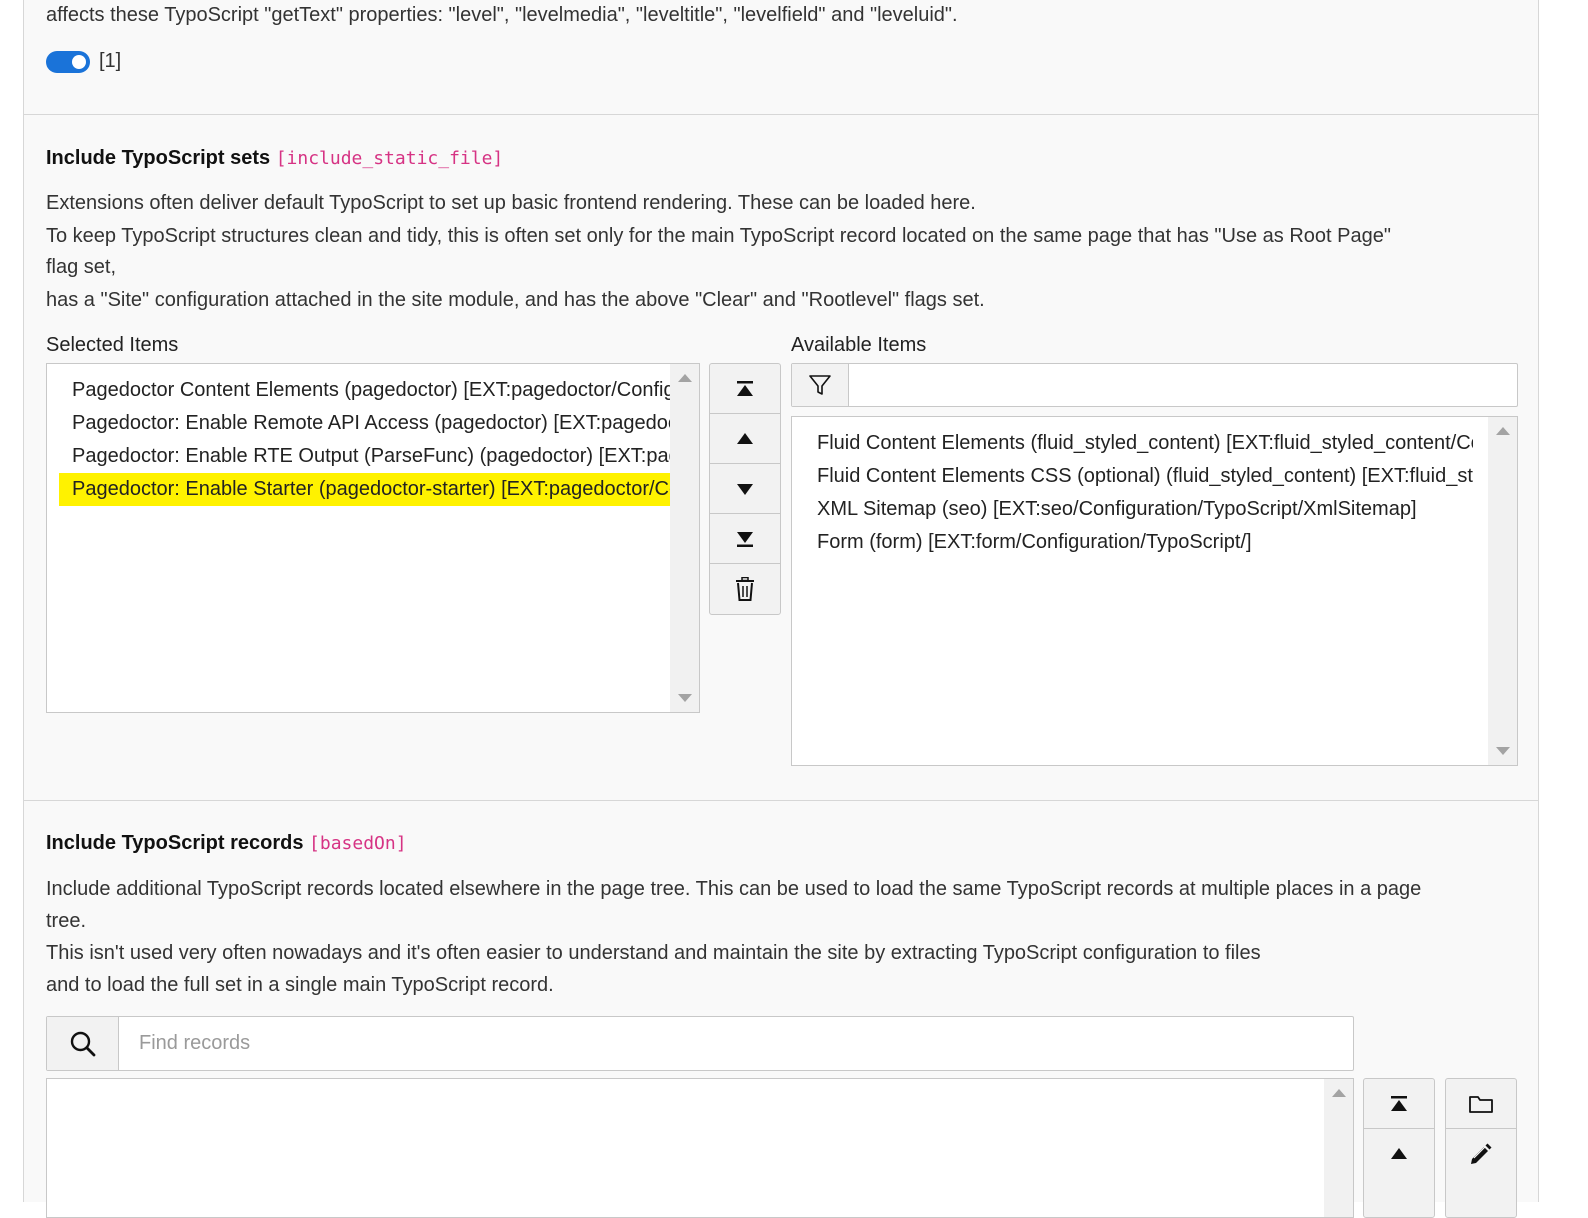 Image resolution: width=1588 pixels, height=1218 pixels. I want to click on selected-items-label: Selected Items, so click(112, 345).